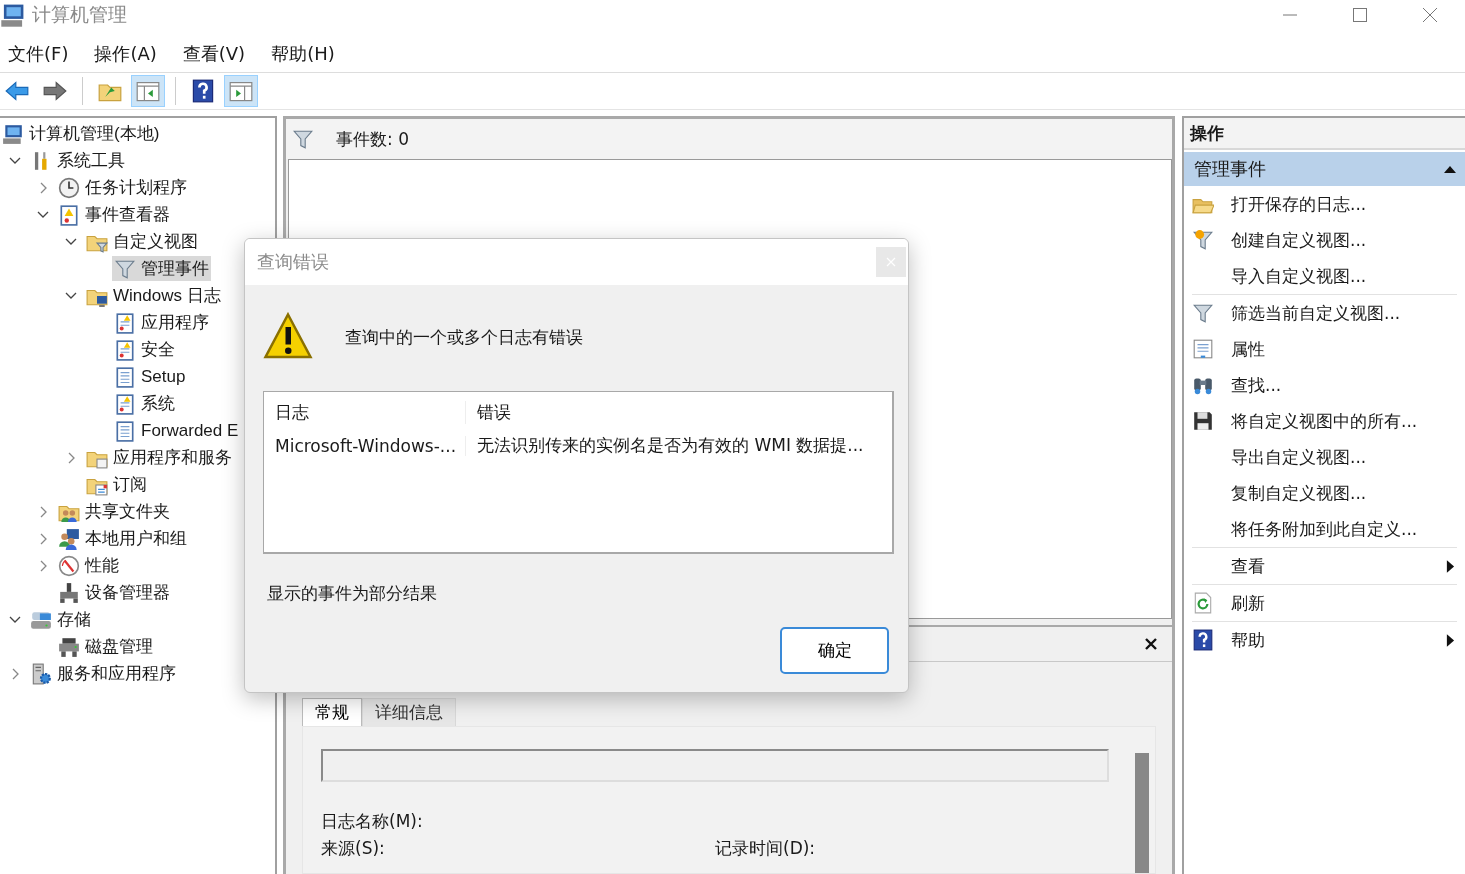 This screenshot has width=1465, height=874. I want to click on menu-item: 帮助(H), so click(303, 54).